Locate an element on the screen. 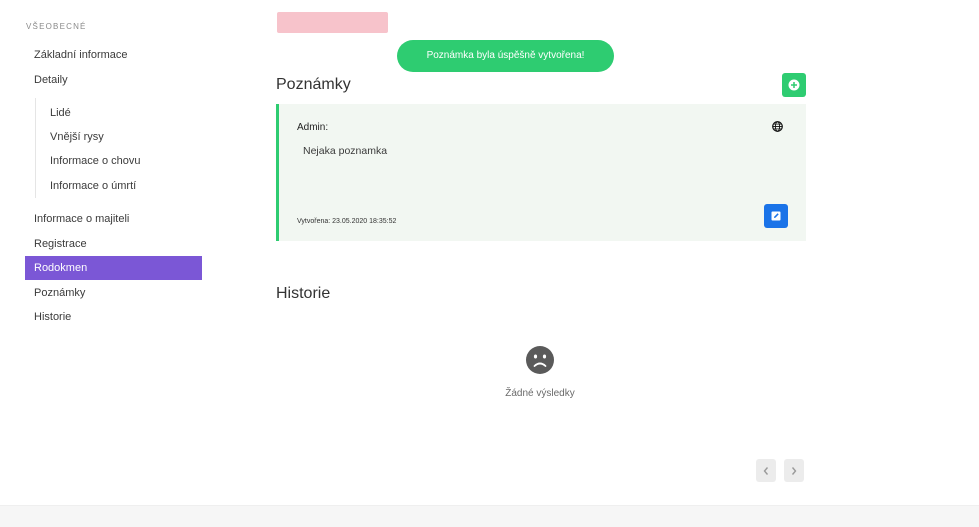 The image size is (979, 527). pagination-prev-button is located at coordinates (766, 470).